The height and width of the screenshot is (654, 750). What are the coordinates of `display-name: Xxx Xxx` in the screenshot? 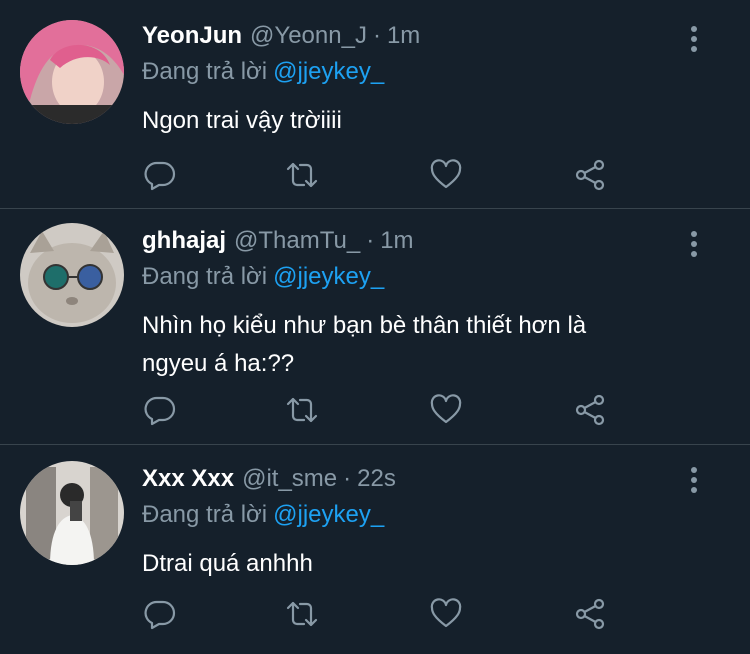 It's located at (188, 479).